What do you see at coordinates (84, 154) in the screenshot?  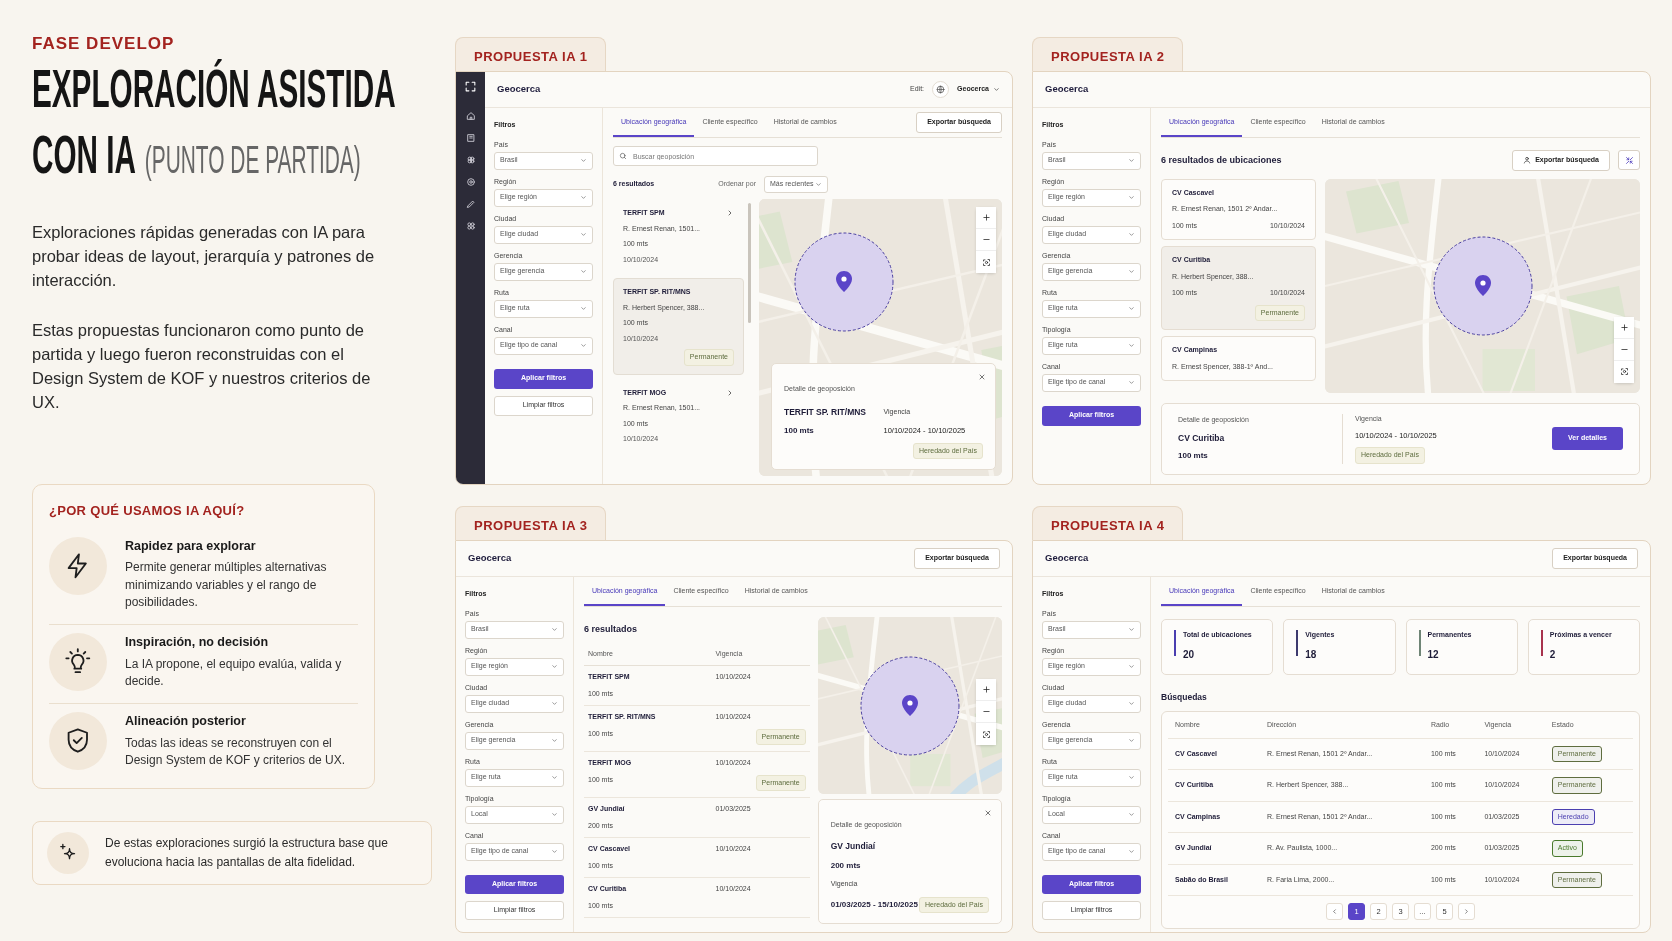 I see `page-title: CON IA` at bounding box center [84, 154].